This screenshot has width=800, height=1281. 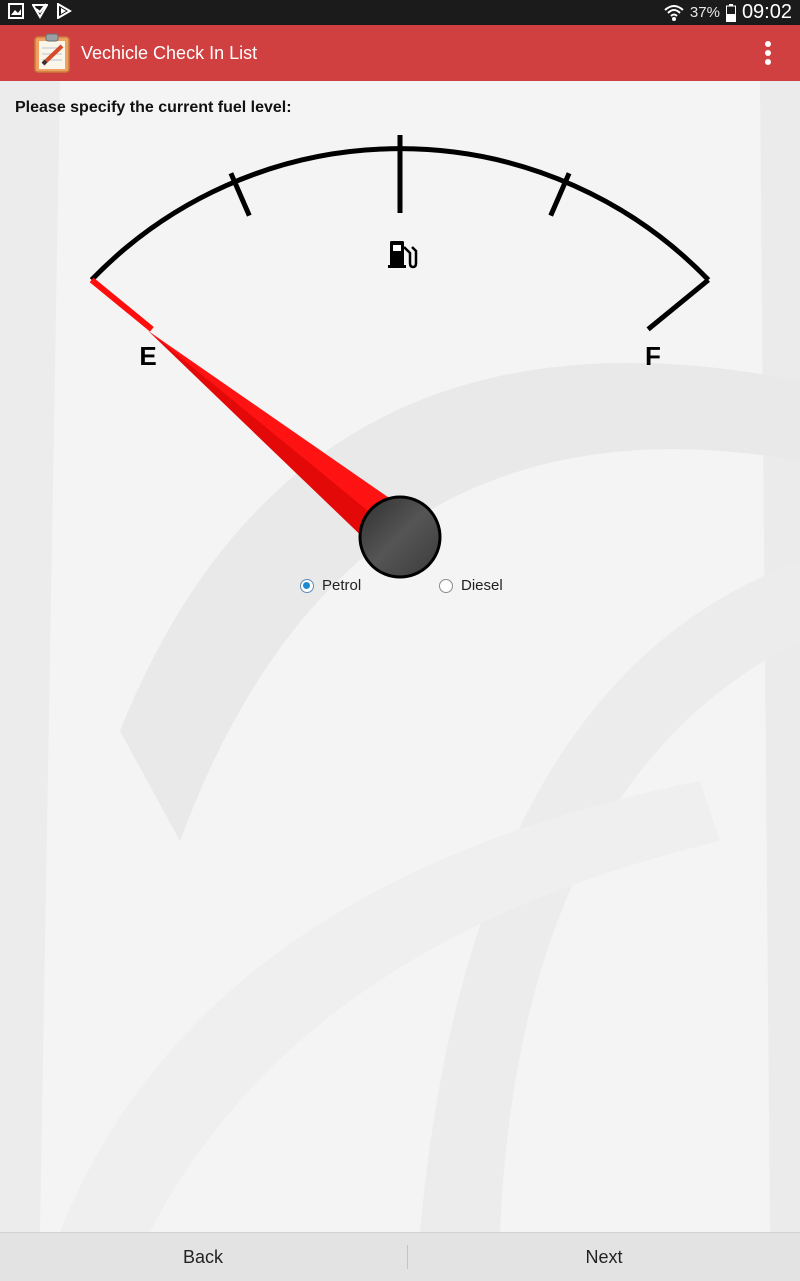 I want to click on wifi-icon, so click(x=674, y=12).